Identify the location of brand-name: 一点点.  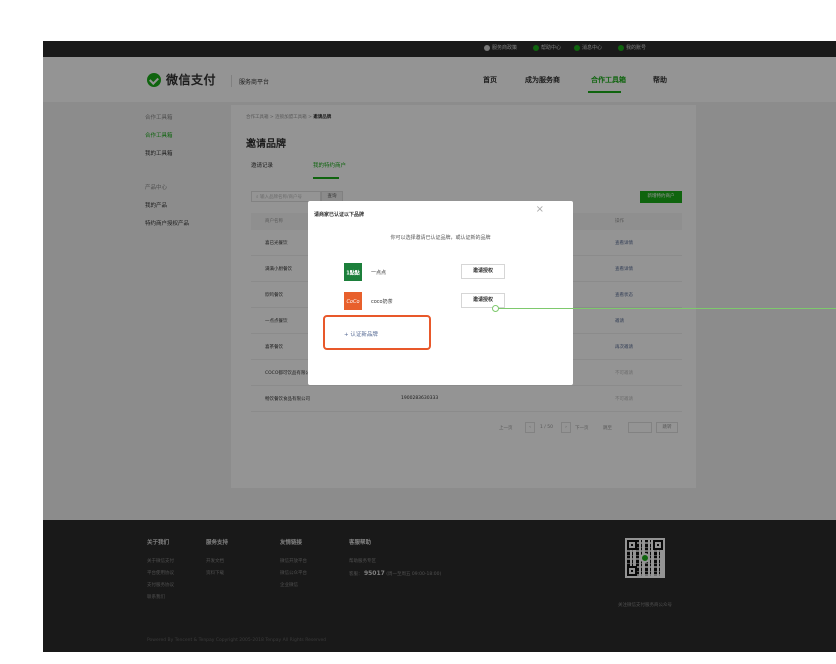
(379, 273).